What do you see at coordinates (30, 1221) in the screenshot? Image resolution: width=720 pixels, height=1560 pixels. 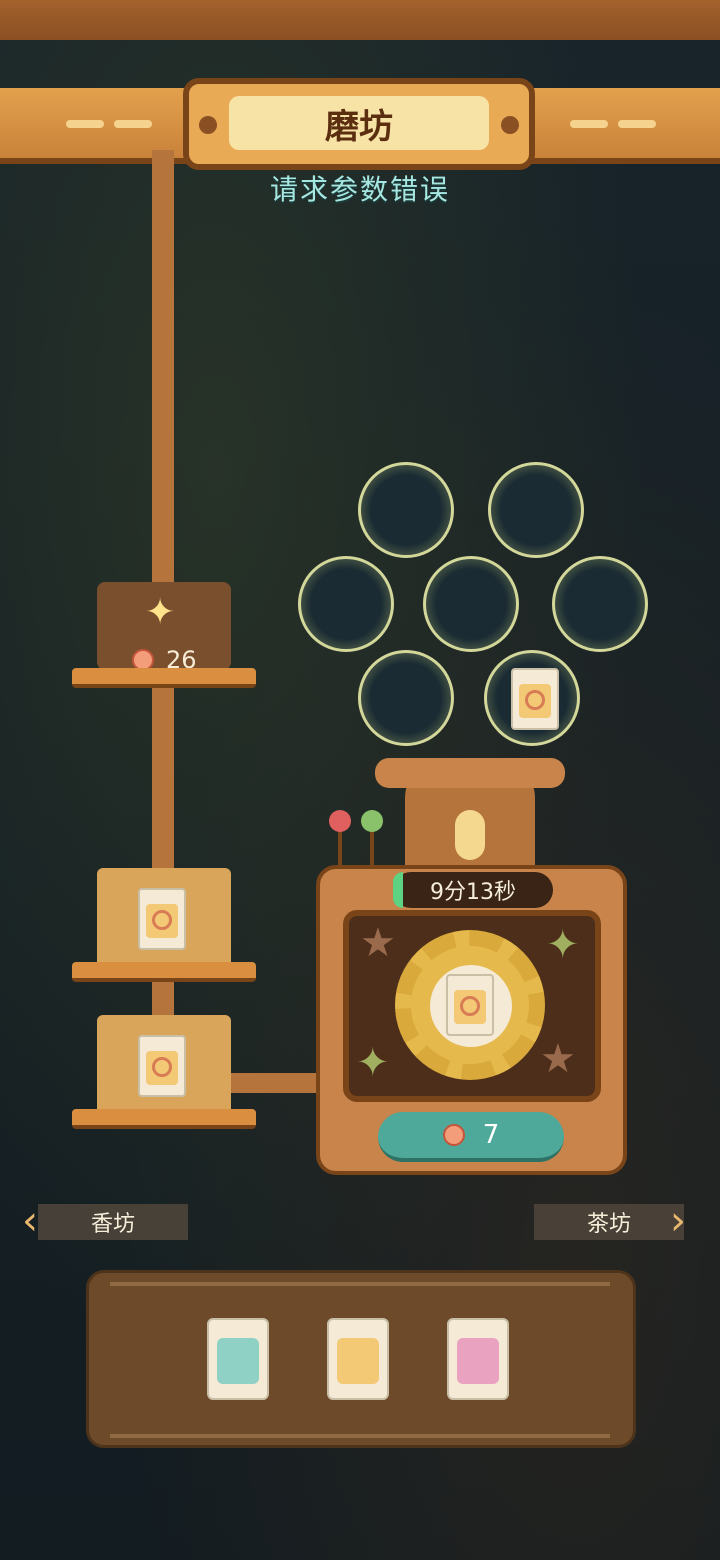 I see `chevron-left-icon: ‹` at bounding box center [30, 1221].